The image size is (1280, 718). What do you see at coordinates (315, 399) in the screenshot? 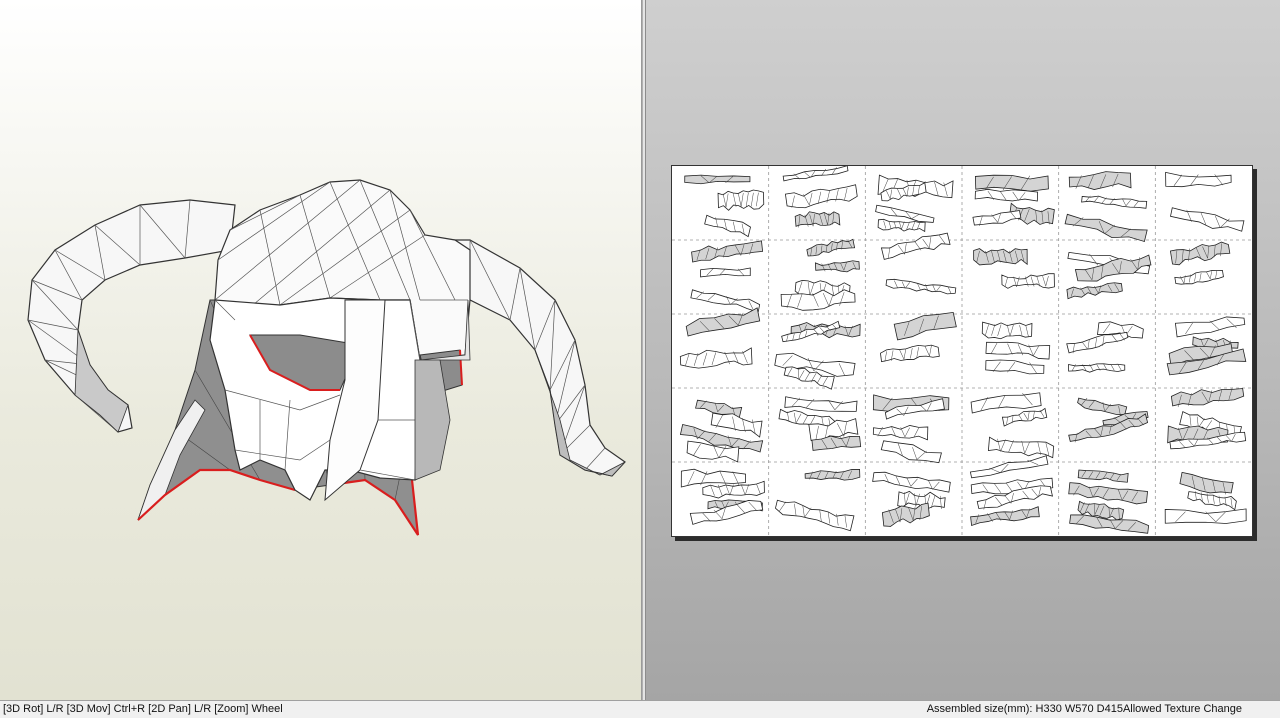
I see `face-plate` at bounding box center [315, 399].